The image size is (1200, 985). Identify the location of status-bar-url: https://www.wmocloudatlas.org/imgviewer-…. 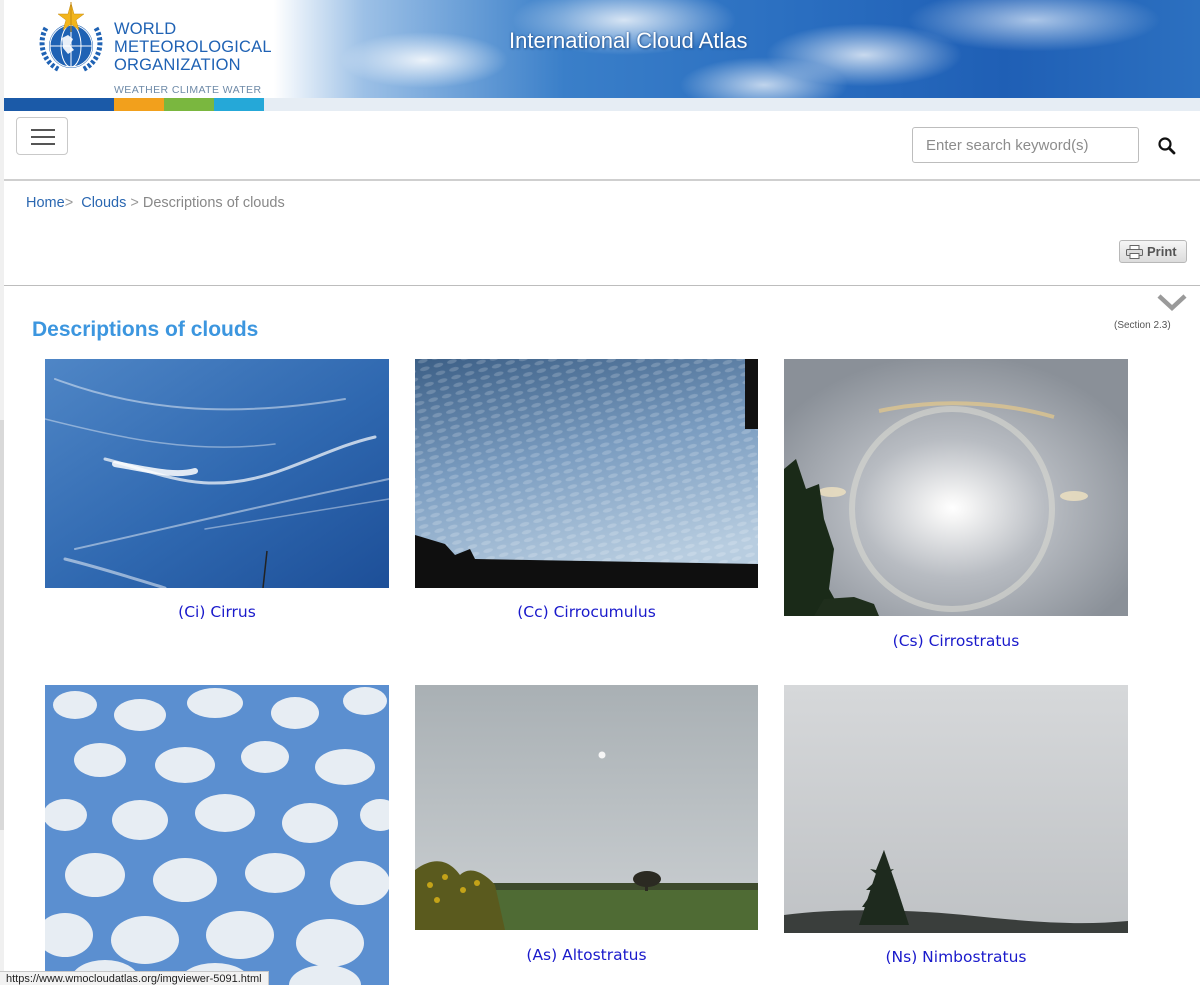
(134, 978).